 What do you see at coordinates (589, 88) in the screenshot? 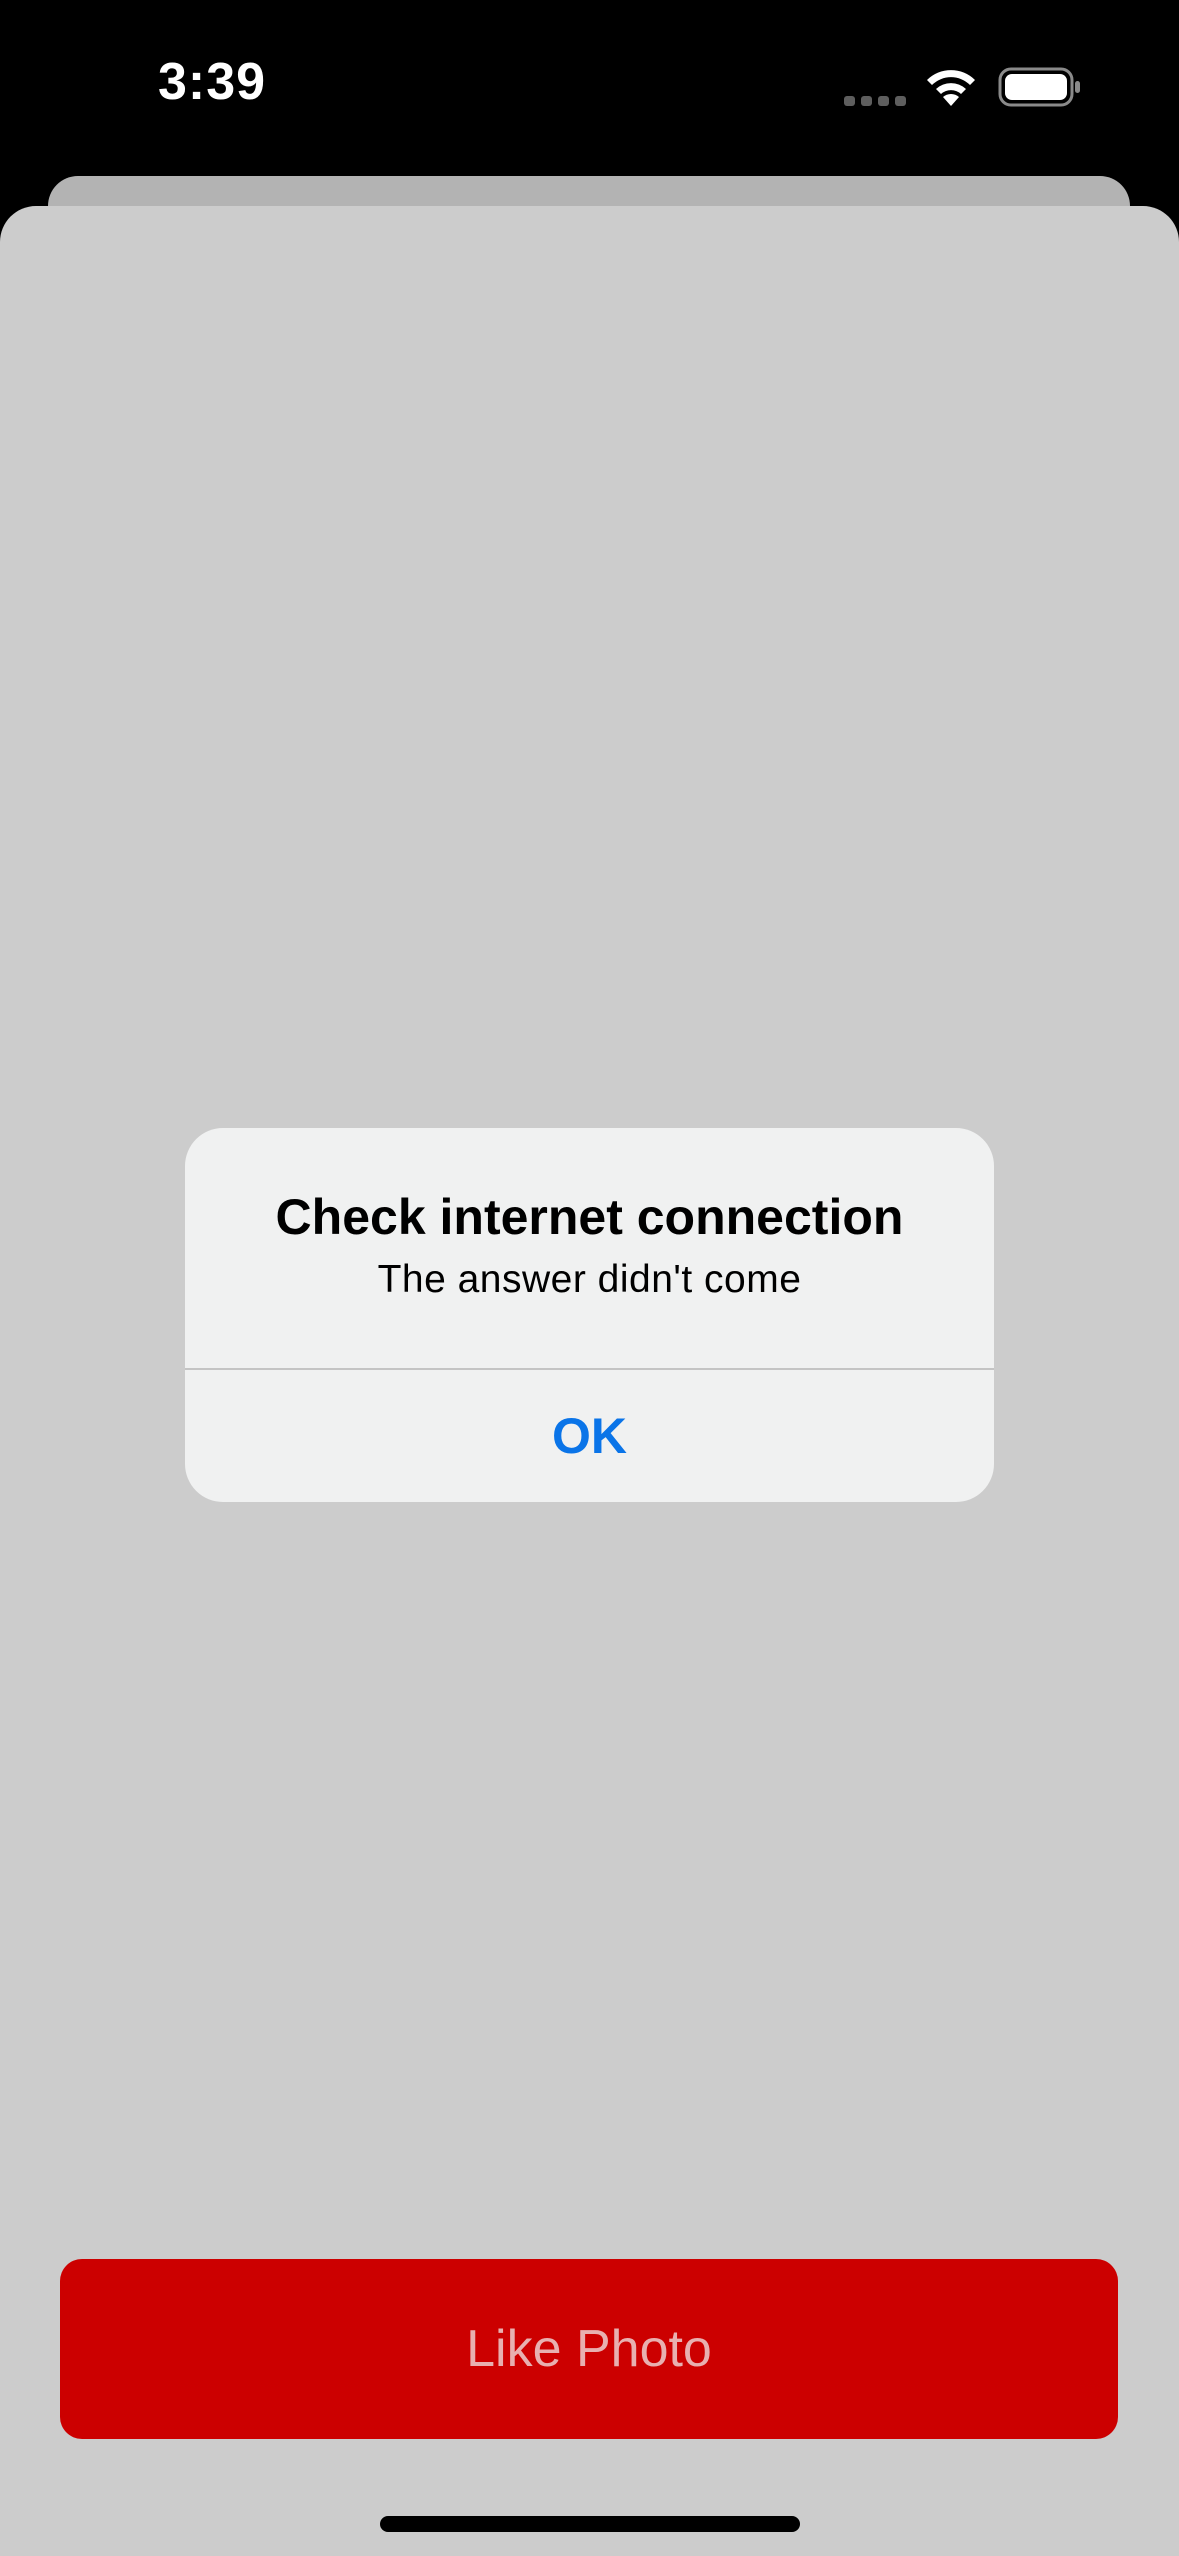
I see `status-bar: 3:39` at bounding box center [589, 88].